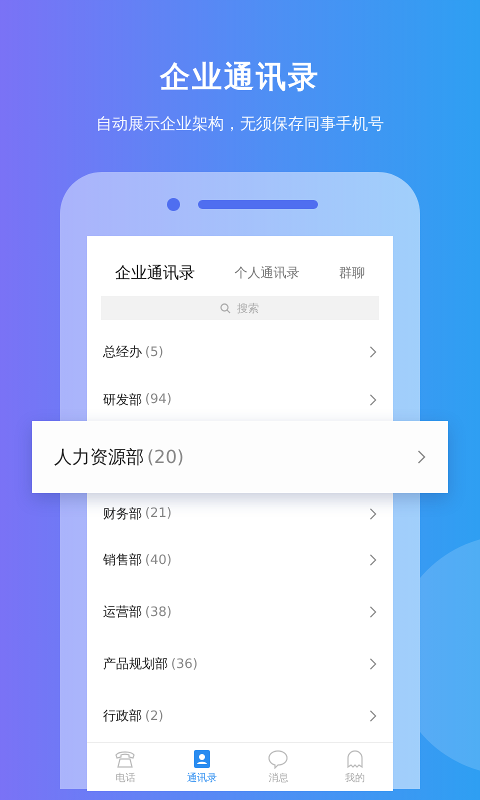 This screenshot has height=800, width=480. I want to click on profile-icon, so click(354, 759).